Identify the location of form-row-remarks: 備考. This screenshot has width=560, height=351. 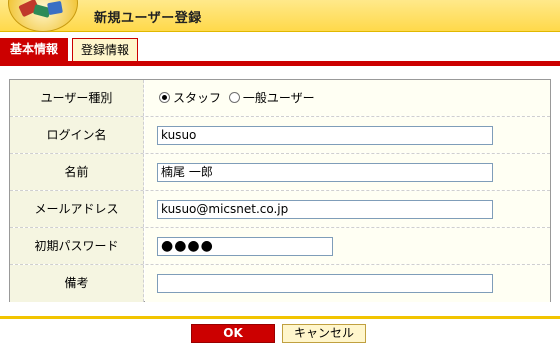
(280, 283).